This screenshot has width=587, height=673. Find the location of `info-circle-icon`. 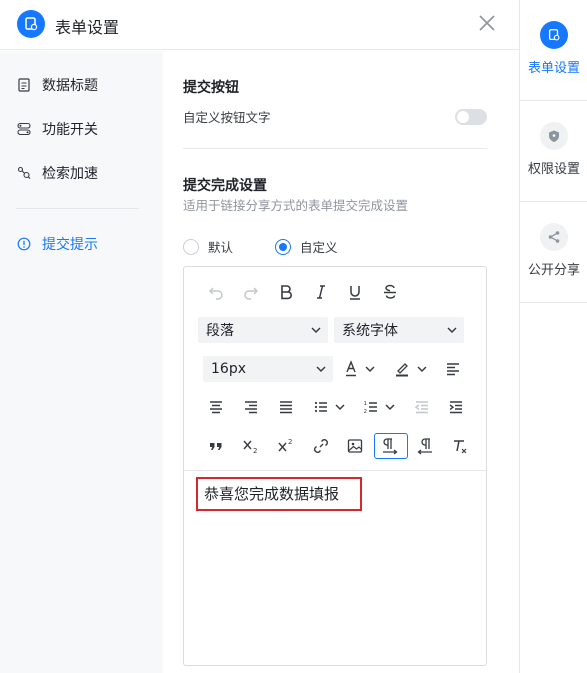

info-circle-icon is located at coordinates (24, 244).